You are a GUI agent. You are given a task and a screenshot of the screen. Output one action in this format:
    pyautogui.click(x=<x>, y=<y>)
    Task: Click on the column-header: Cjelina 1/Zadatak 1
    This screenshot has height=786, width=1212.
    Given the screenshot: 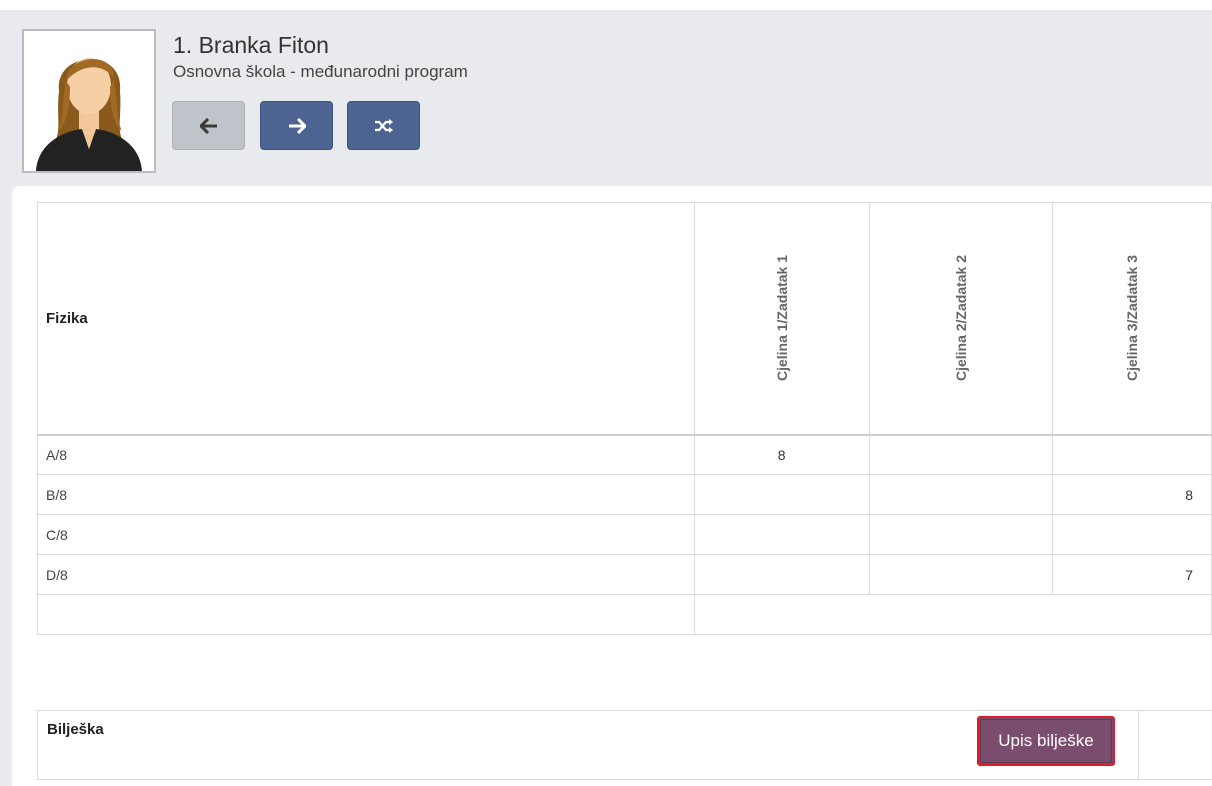 What is the action you would take?
    pyautogui.click(x=781, y=319)
    